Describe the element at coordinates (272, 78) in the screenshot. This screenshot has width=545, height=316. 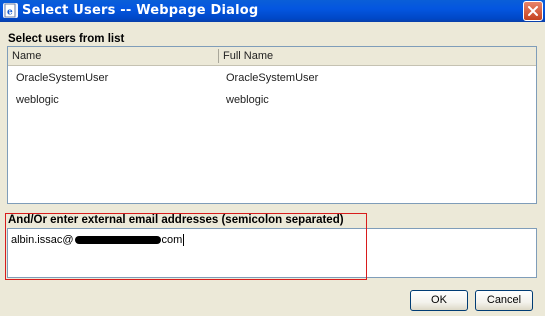
I see `cell-full-name: OracleSystemUser` at that location.